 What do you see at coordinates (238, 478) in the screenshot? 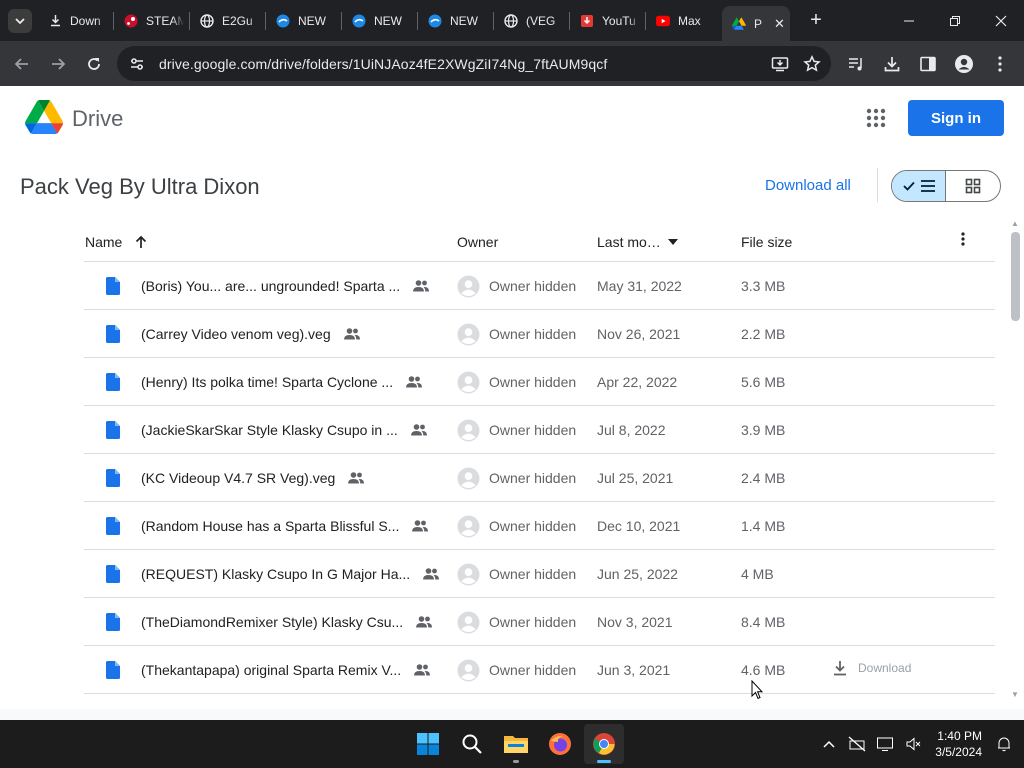
I see `file-name: (KC Videoup V4.7 SR Veg).veg` at bounding box center [238, 478].